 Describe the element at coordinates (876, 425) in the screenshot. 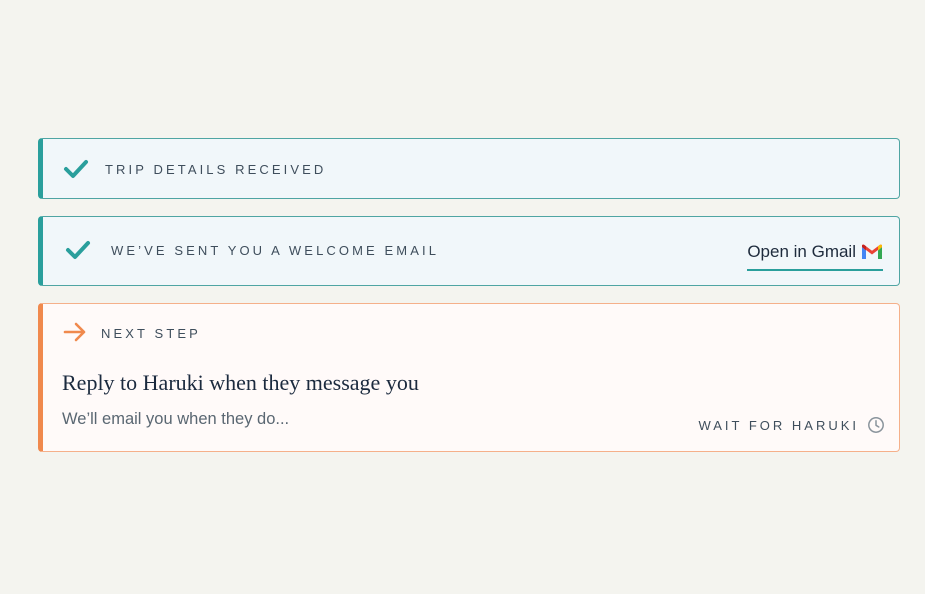

I see `clock-icon` at that location.